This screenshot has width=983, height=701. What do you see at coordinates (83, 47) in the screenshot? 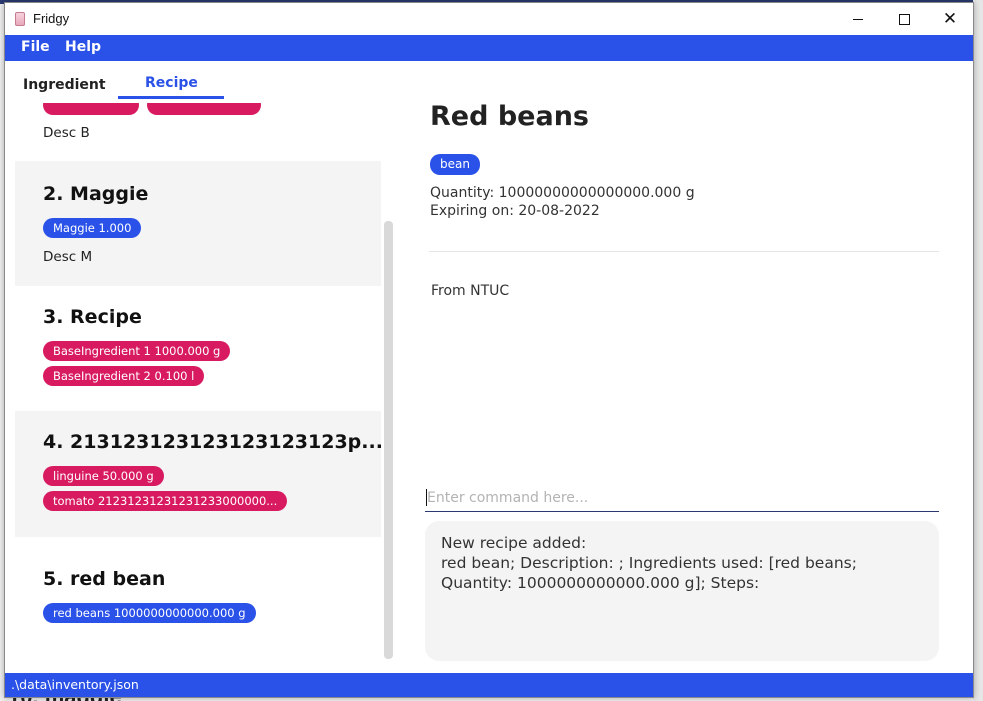
I see `menu-help: Help` at bounding box center [83, 47].